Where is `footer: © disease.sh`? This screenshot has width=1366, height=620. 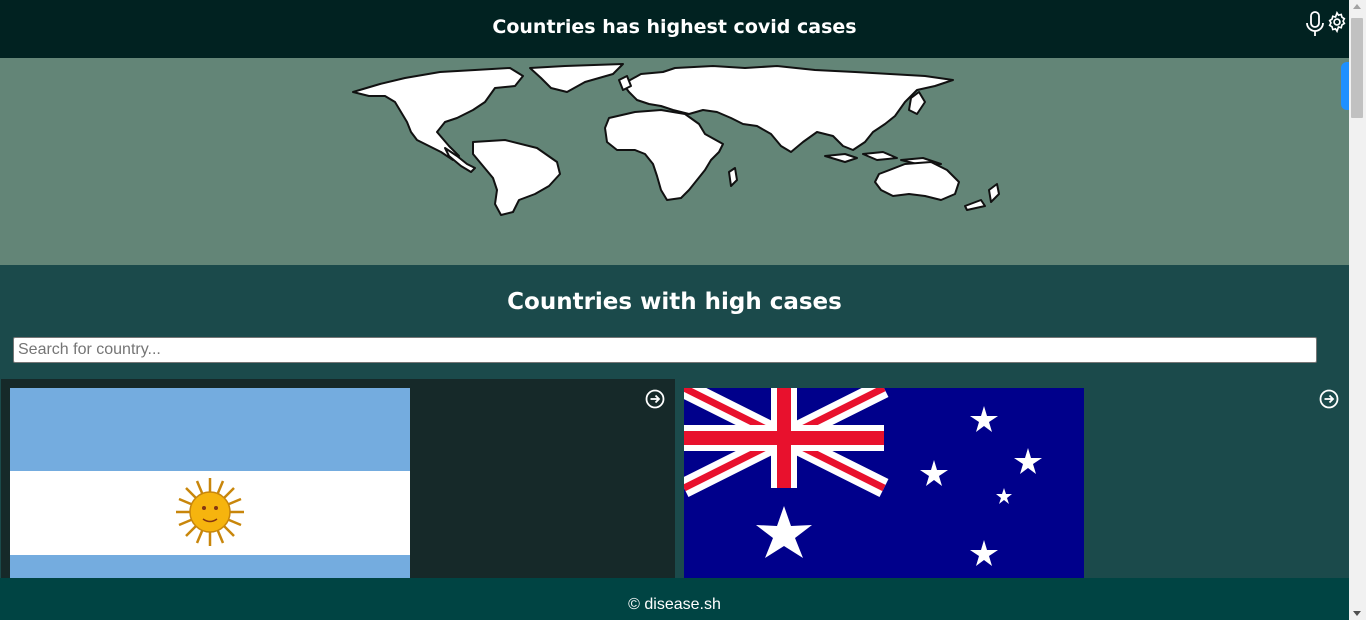
footer: © disease.sh is located at coordinates (674, 599).